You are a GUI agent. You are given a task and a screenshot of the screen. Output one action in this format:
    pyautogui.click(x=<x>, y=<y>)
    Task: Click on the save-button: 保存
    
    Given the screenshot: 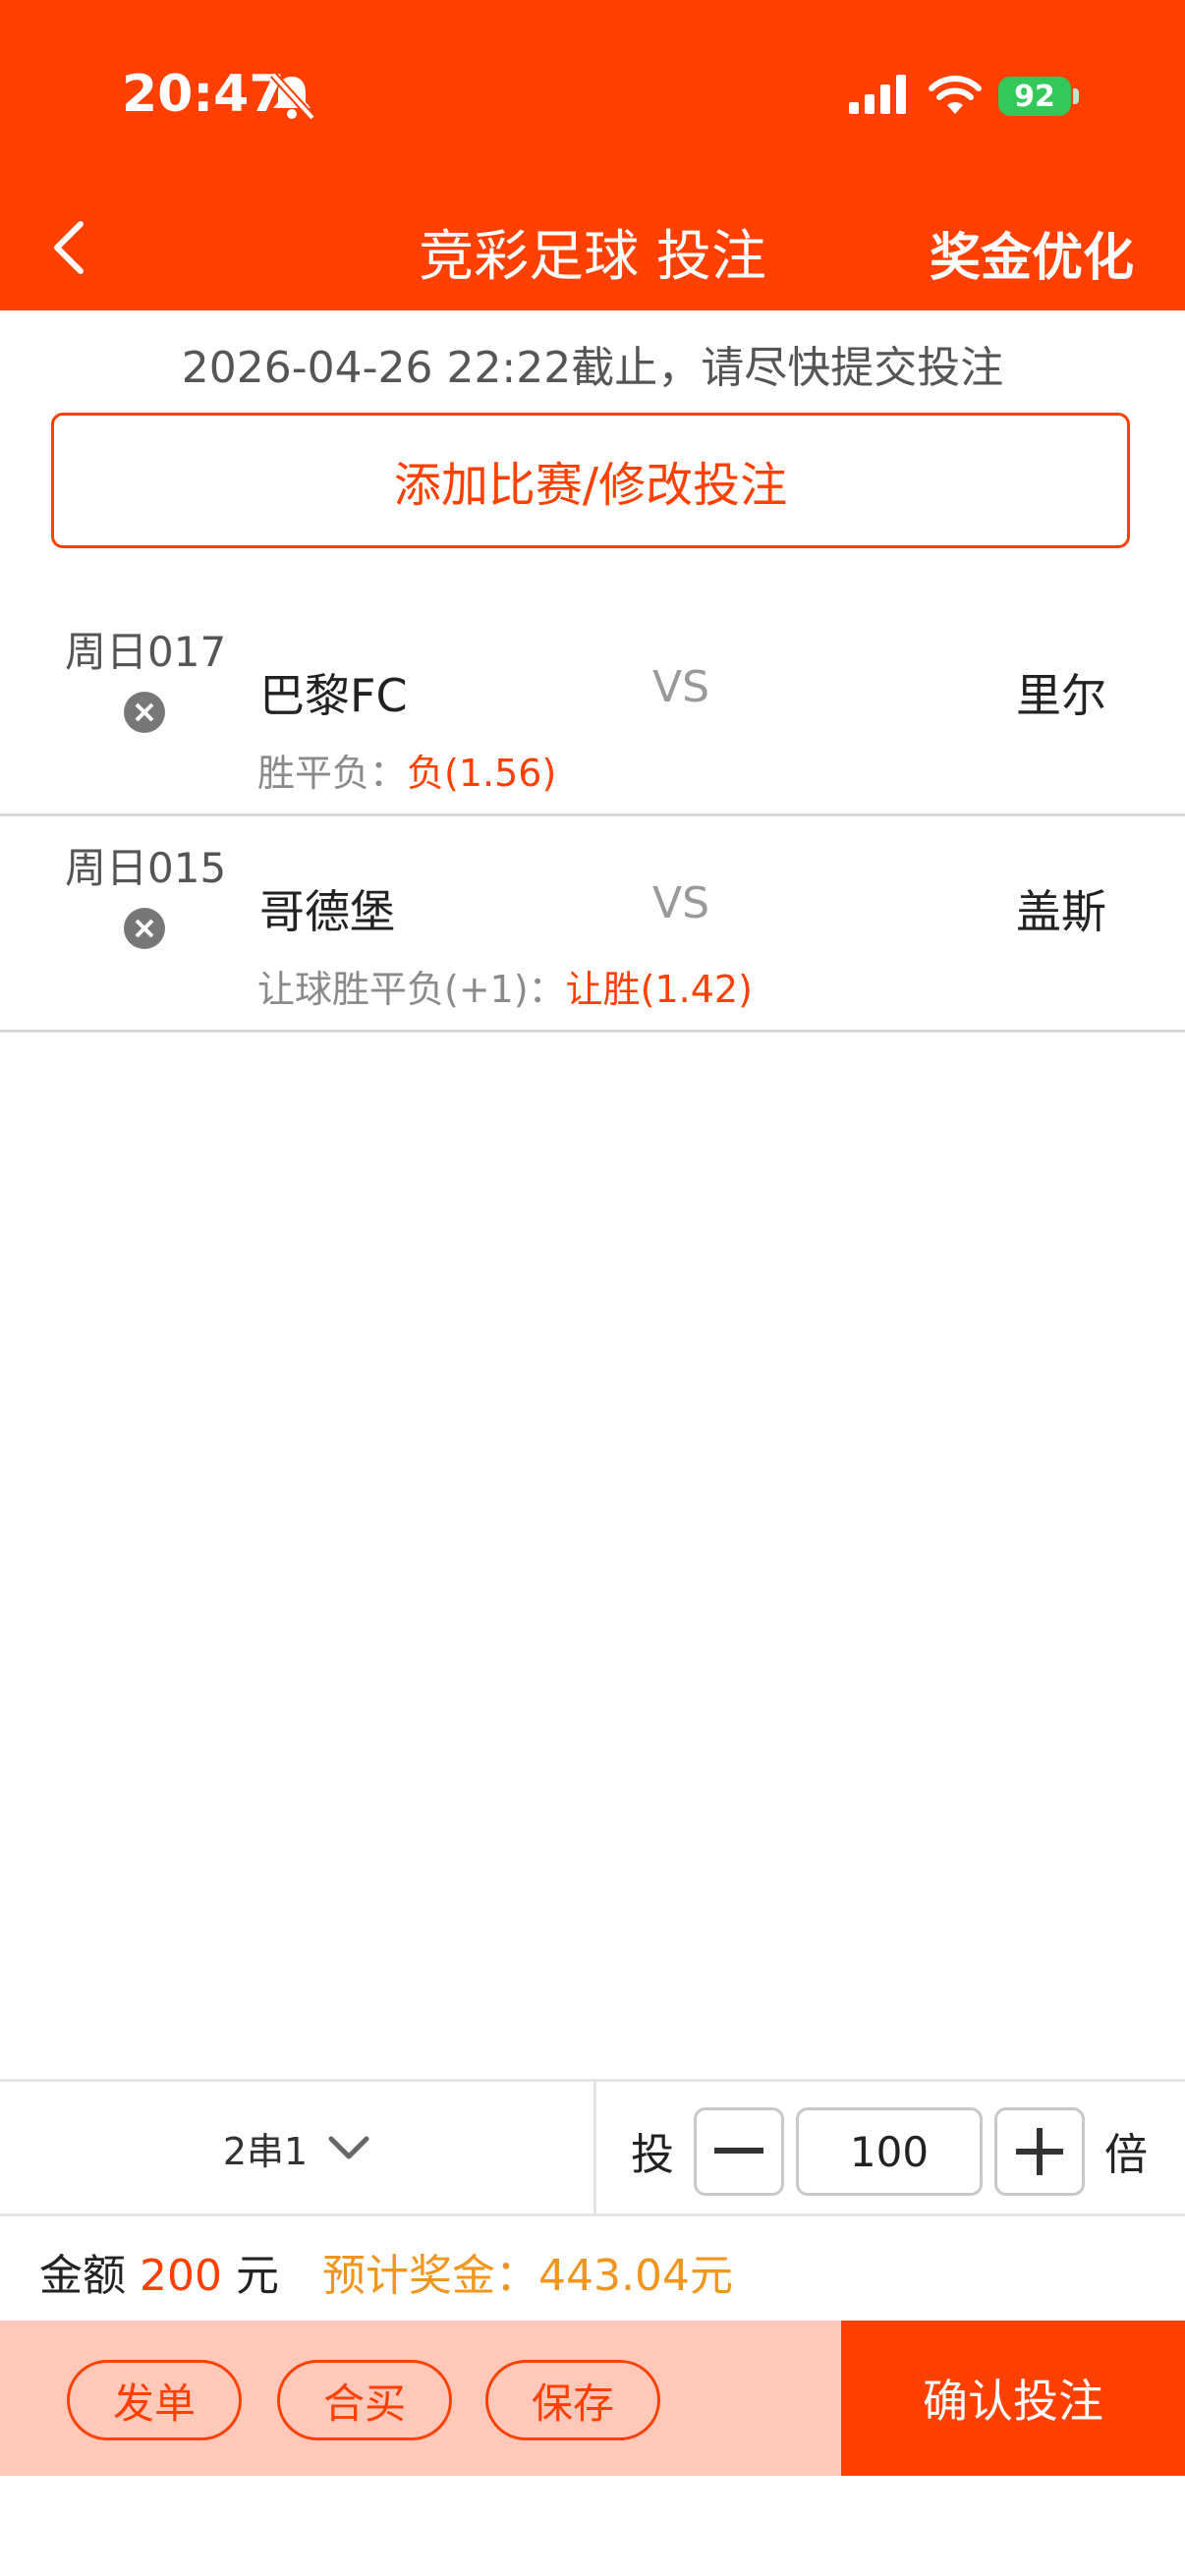 What is the action you would take?
    pyautogui.click(x=573, y=2400)
    